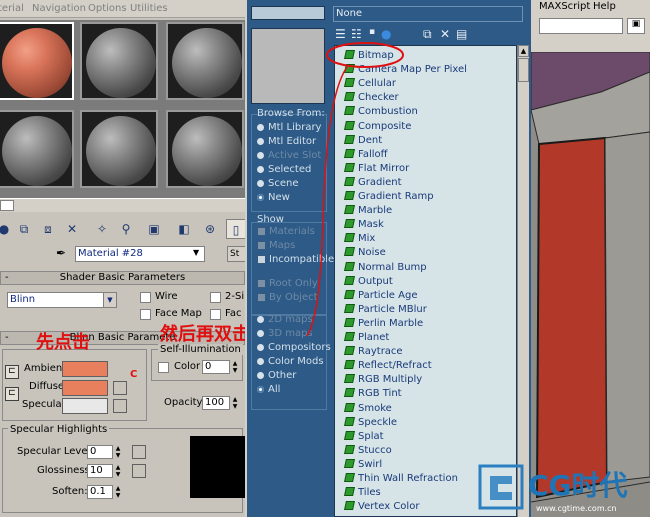 The height and width of the screenshot is (517, 650). I want to click on map-list-item: Smoke, so click(368, 409).